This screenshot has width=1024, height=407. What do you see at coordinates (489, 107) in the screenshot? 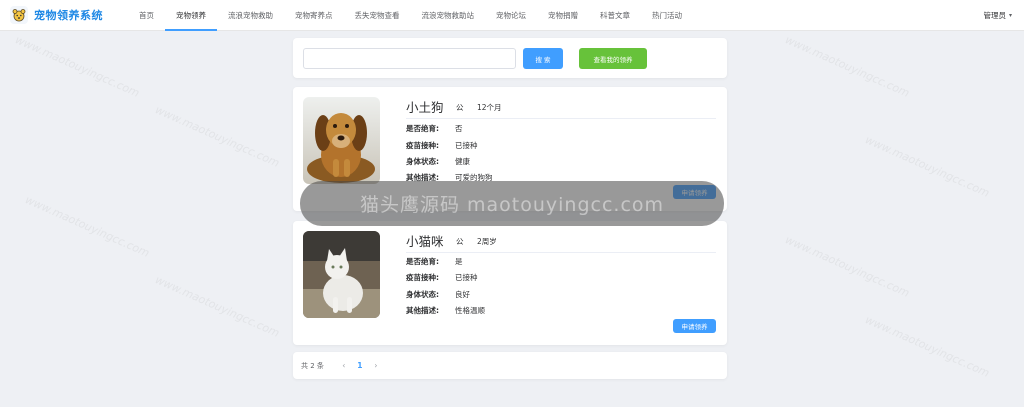
I see `pet-age: 12个月` at bounding box center [489, 107].